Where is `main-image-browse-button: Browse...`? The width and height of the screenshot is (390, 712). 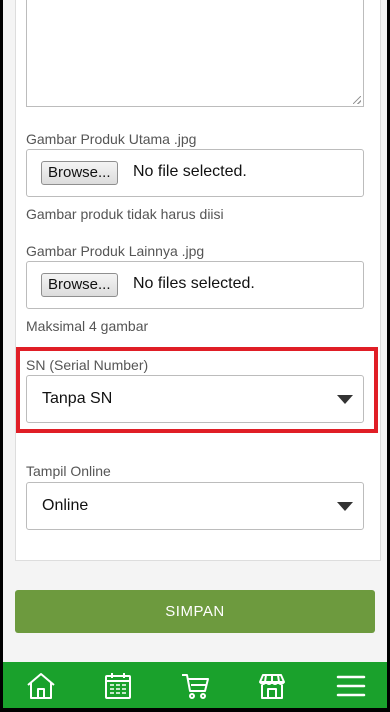 main-image-browse-button: Browse... is located at coordinates (79, 173).